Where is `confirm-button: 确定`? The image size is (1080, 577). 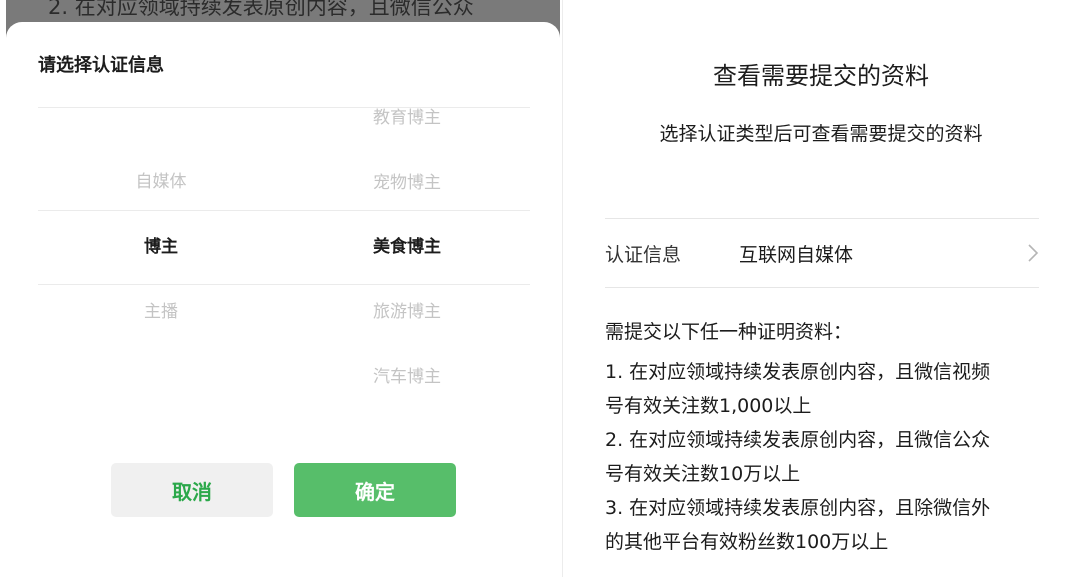
confirm-button: 确定 is located at coordinates (375, 490).